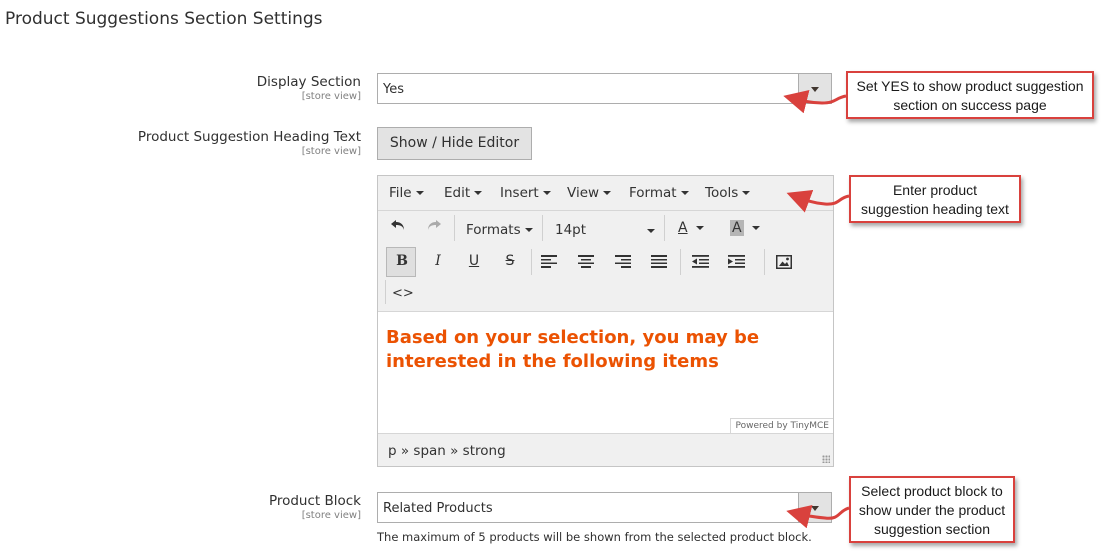  Describe the element at coordinates (331, 151) in the screenshot. I see `heading-text-scope: [store view]` at that location.